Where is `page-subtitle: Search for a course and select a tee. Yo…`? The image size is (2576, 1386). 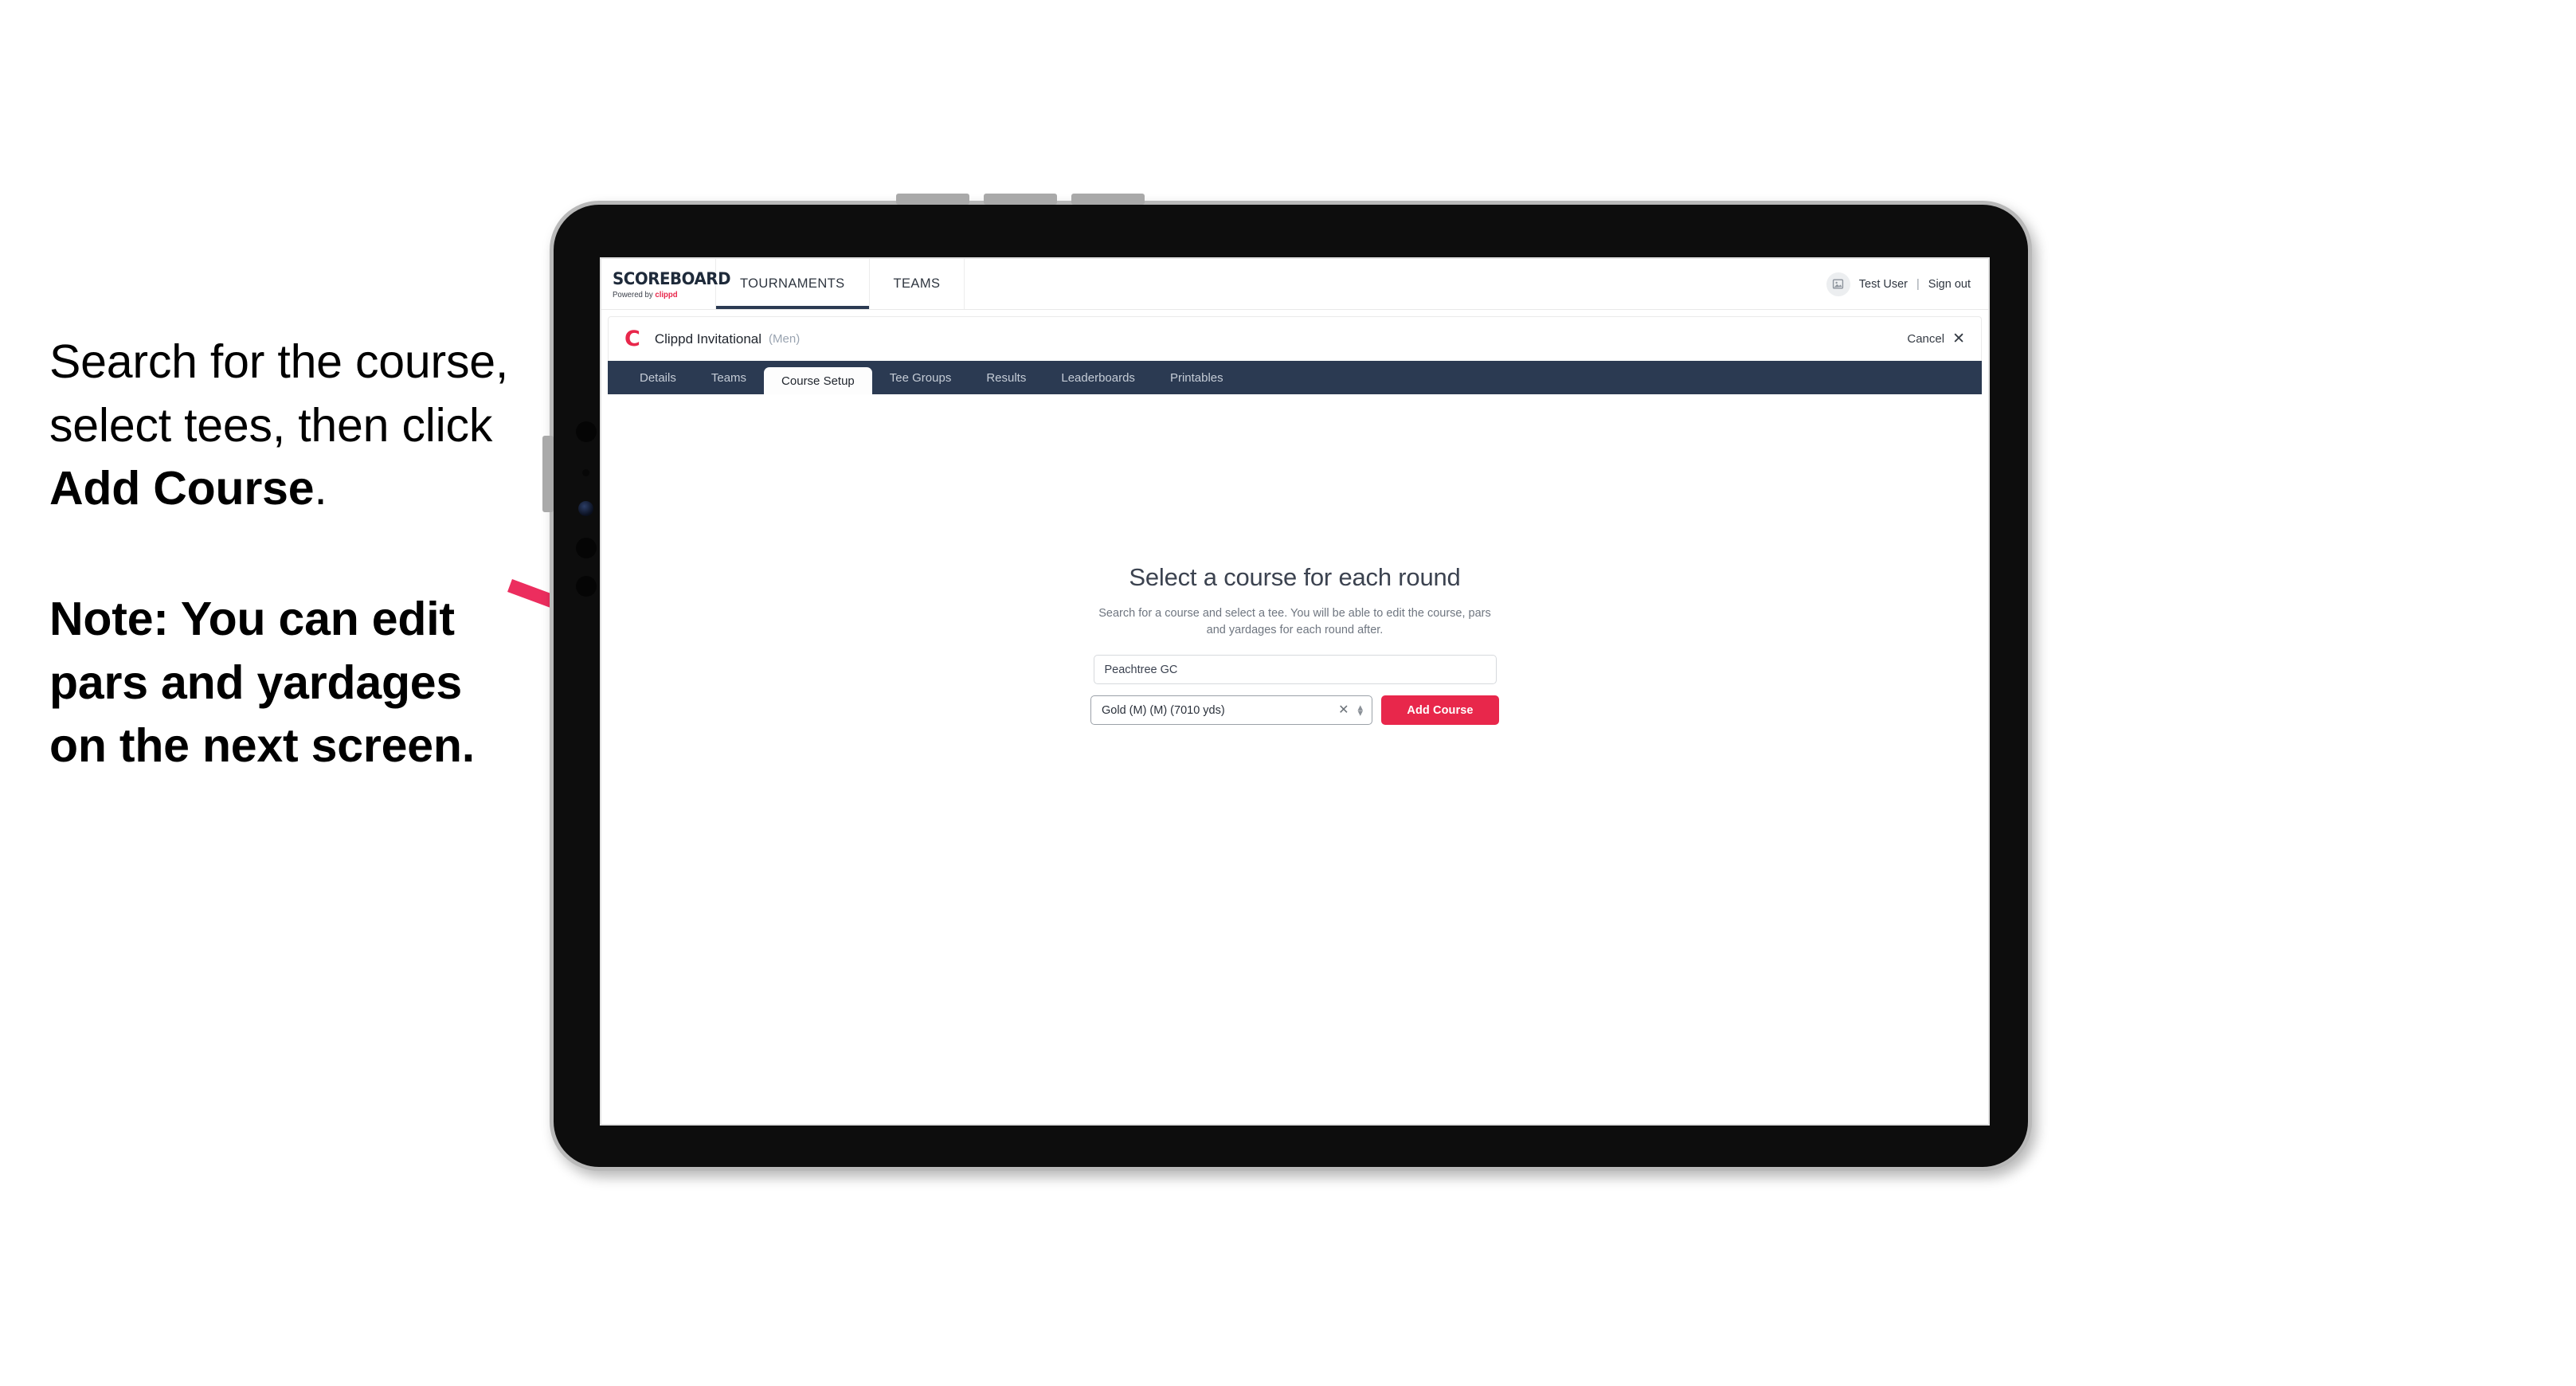 page-subtitle: Search for a course and select a tee. Yo… is located at coordinates (1294, 622).